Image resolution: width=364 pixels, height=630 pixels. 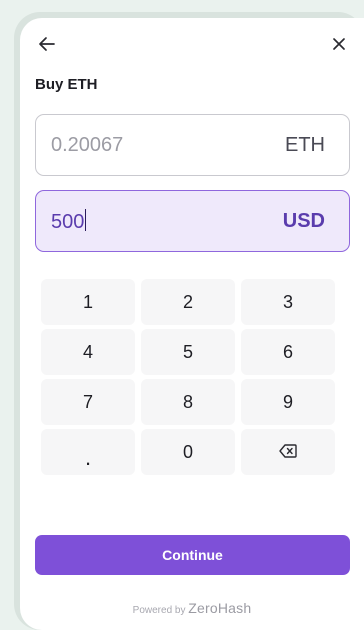 I want to click on fiat-amount-value: 500, so click(x=68, y=221).